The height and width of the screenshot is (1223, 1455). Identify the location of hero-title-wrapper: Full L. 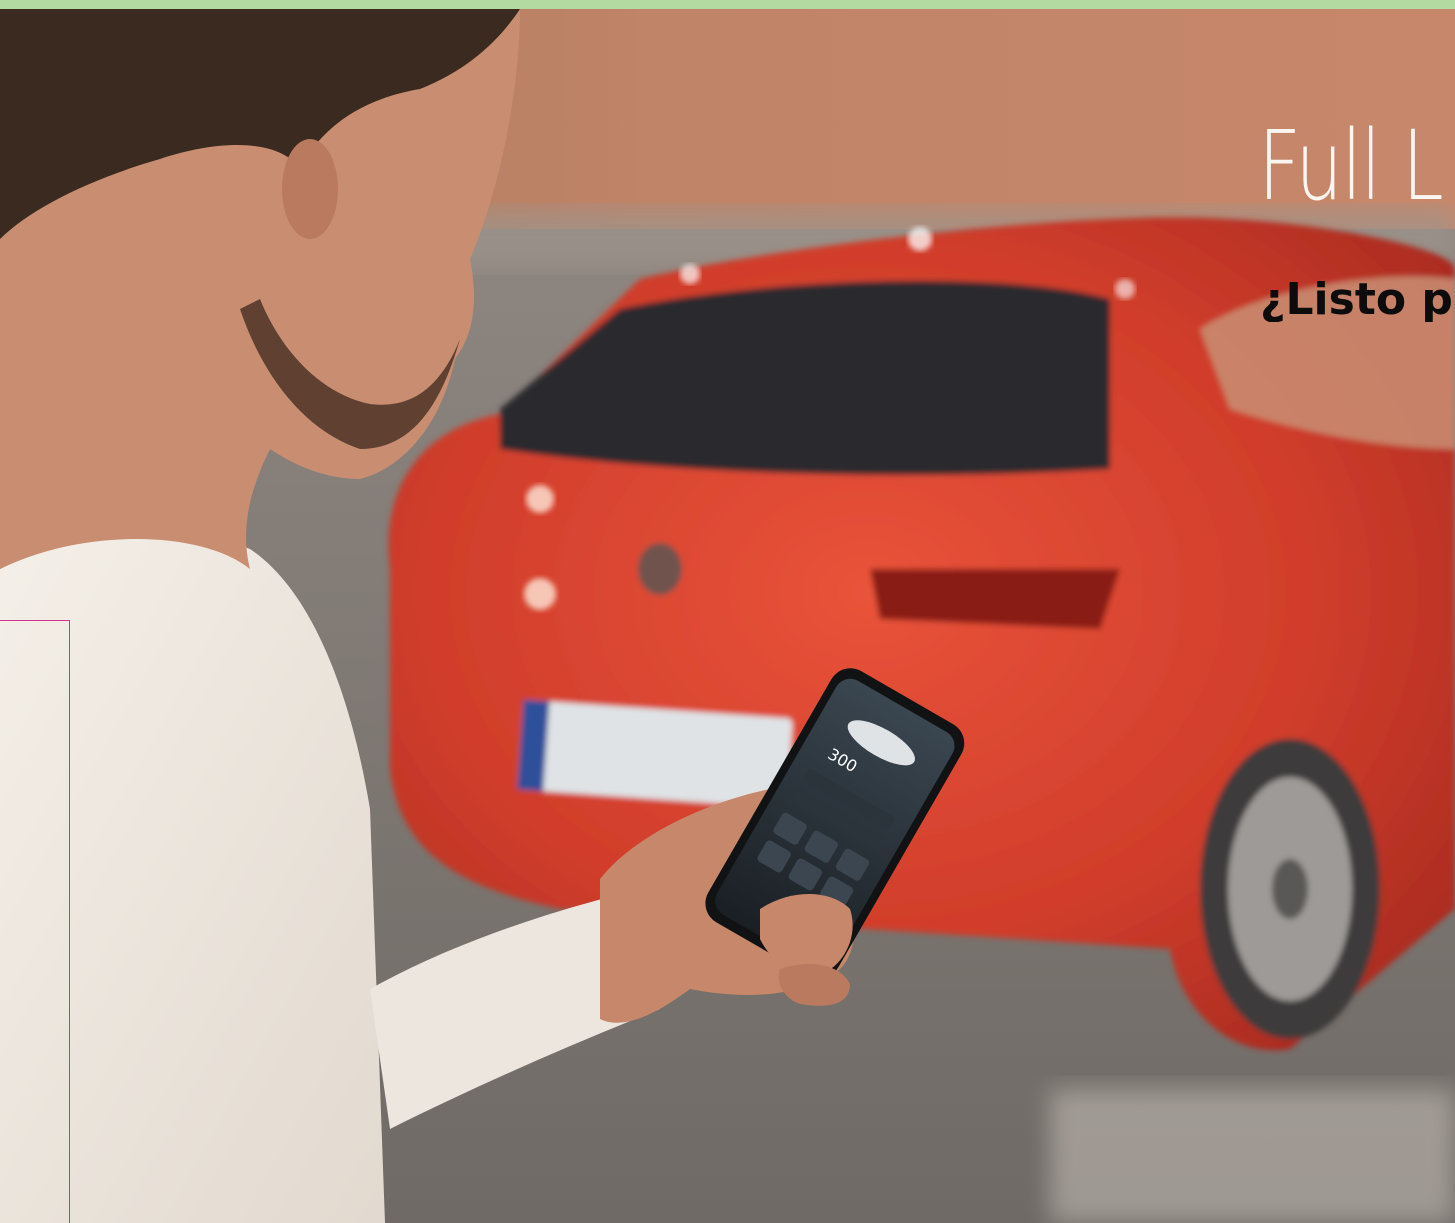
(1356, 166).